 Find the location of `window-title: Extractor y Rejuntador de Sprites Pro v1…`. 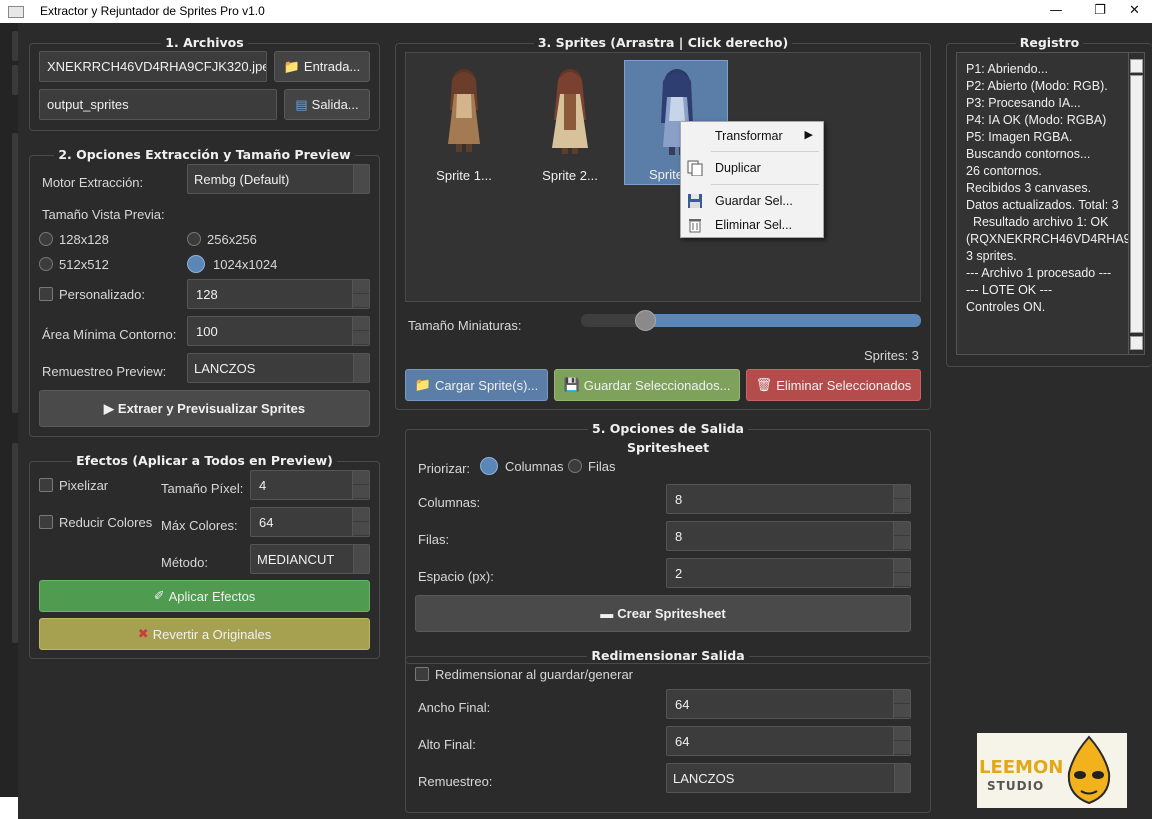

window-title: Extractor y Rejuntador de Sprites Pro v1… is located at coordinates (152, 11).